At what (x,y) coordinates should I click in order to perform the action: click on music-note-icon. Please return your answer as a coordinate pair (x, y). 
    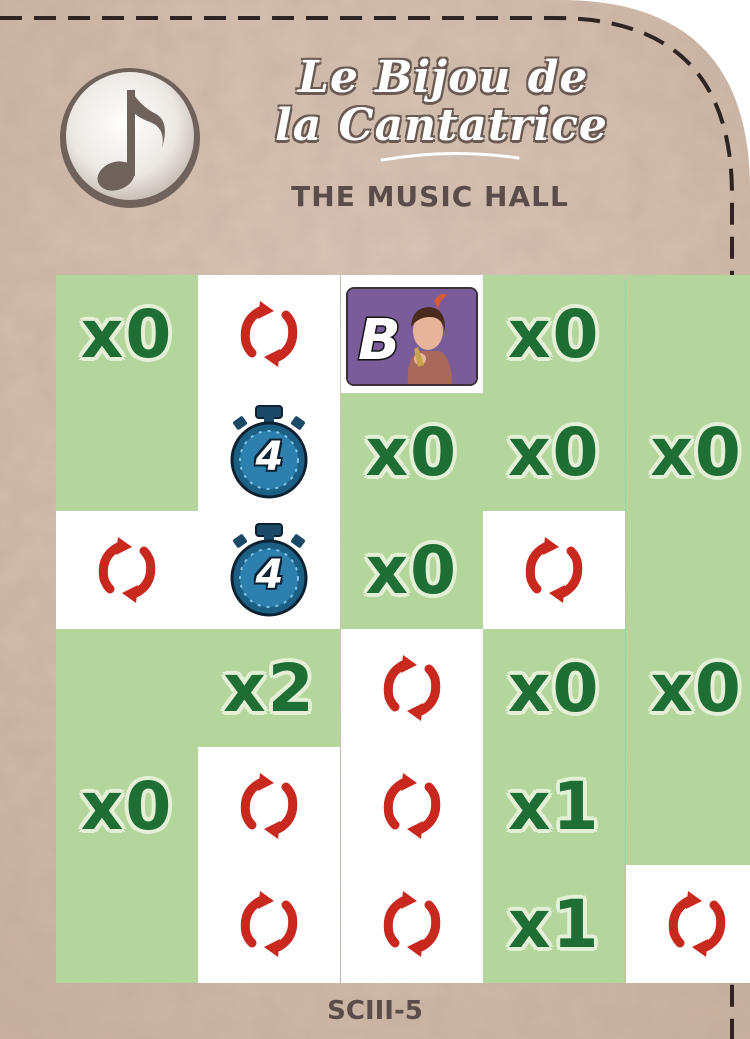
    Looking at the image, I should click on (130, 138).